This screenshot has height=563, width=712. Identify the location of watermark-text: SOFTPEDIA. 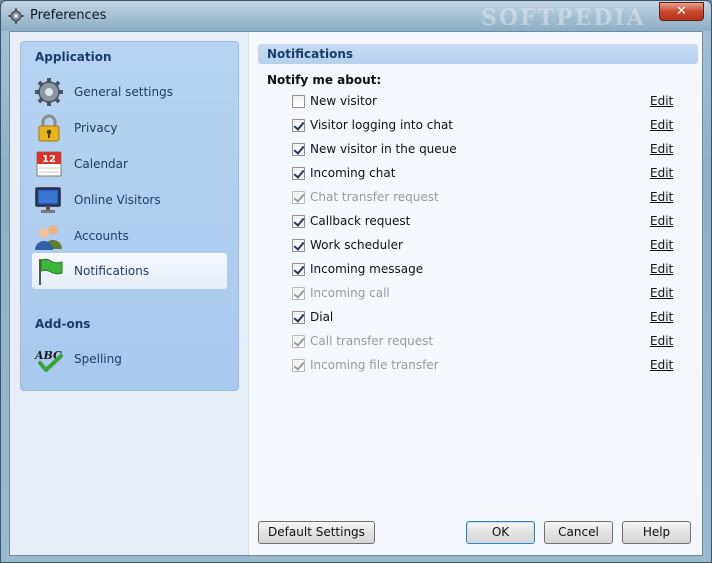
(563, 18).